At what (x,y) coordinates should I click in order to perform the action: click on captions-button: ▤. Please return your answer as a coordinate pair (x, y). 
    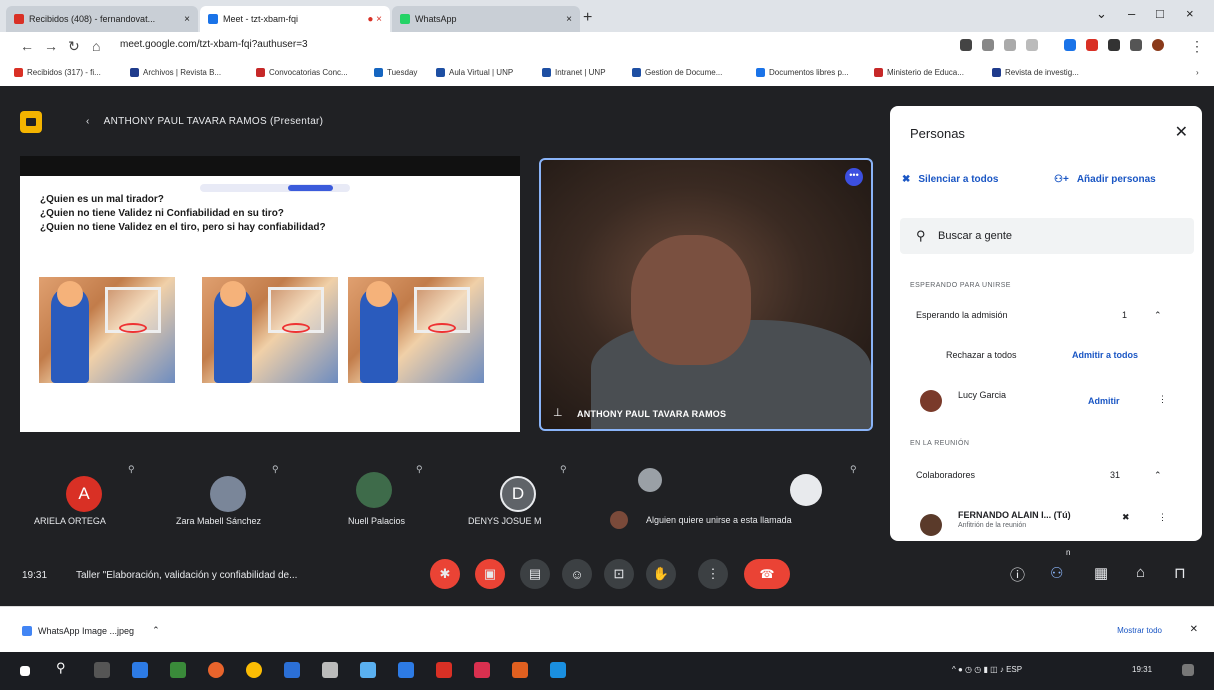
    Looking at the image, I should click on (535, 574).